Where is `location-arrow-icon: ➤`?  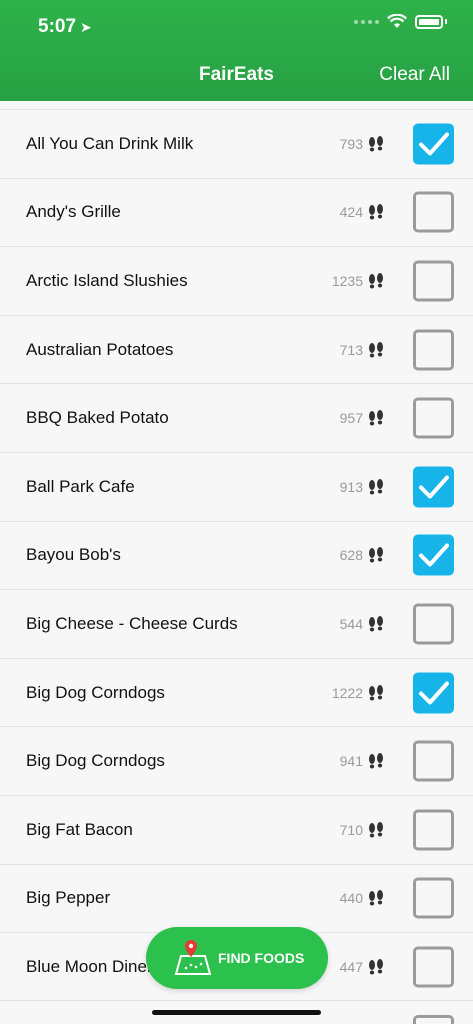 location-arrow-icon: ➤ is located at coordinates (86, 27).